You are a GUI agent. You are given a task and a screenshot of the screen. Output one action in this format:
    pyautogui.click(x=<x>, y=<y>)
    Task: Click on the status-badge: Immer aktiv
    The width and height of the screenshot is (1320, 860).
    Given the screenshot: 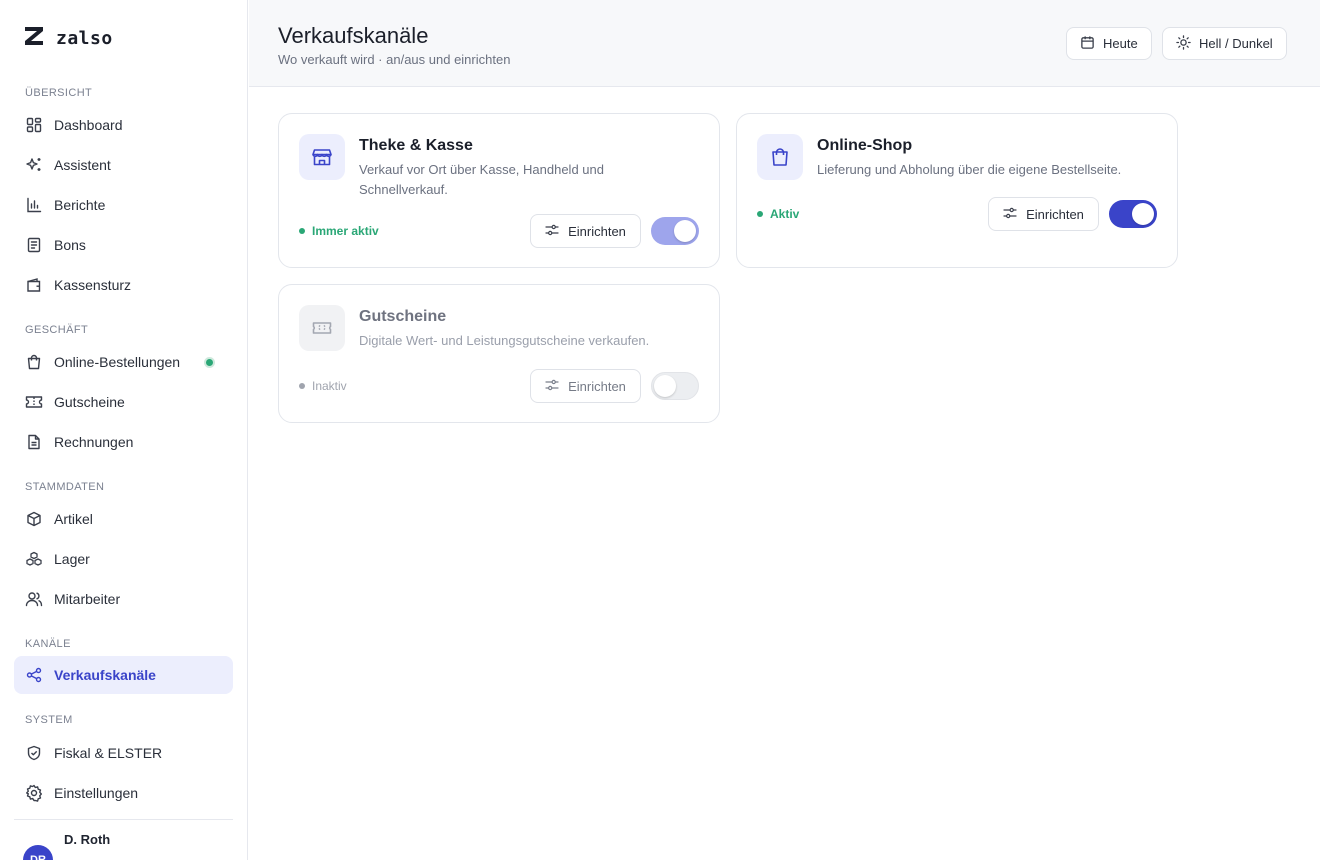 What is the action you would take?
    pyautogui.click(x=339, y=231)
    